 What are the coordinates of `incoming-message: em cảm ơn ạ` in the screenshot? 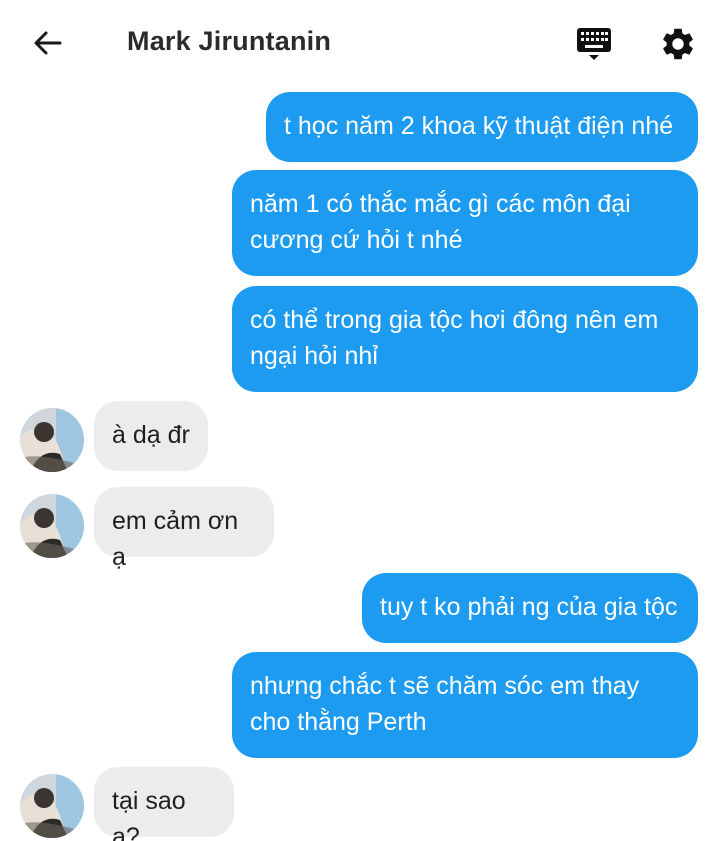 It's located at (184, 529).